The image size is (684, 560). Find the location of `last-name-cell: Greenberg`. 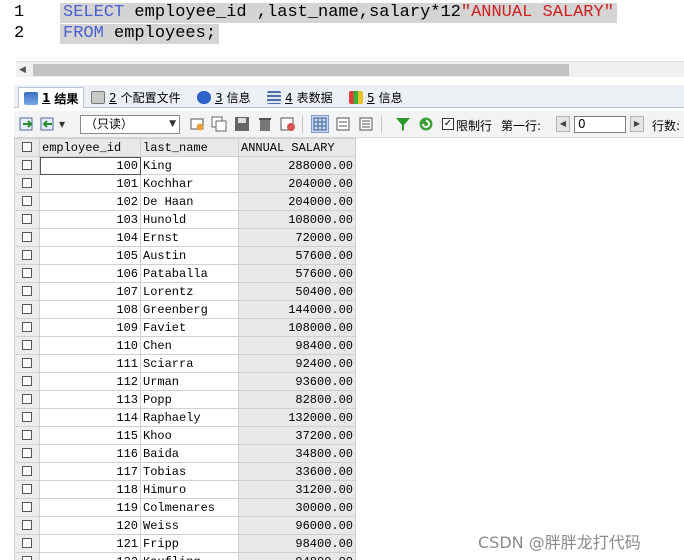

last-name-cell: Greenberg is located at coordinates (189, 309).